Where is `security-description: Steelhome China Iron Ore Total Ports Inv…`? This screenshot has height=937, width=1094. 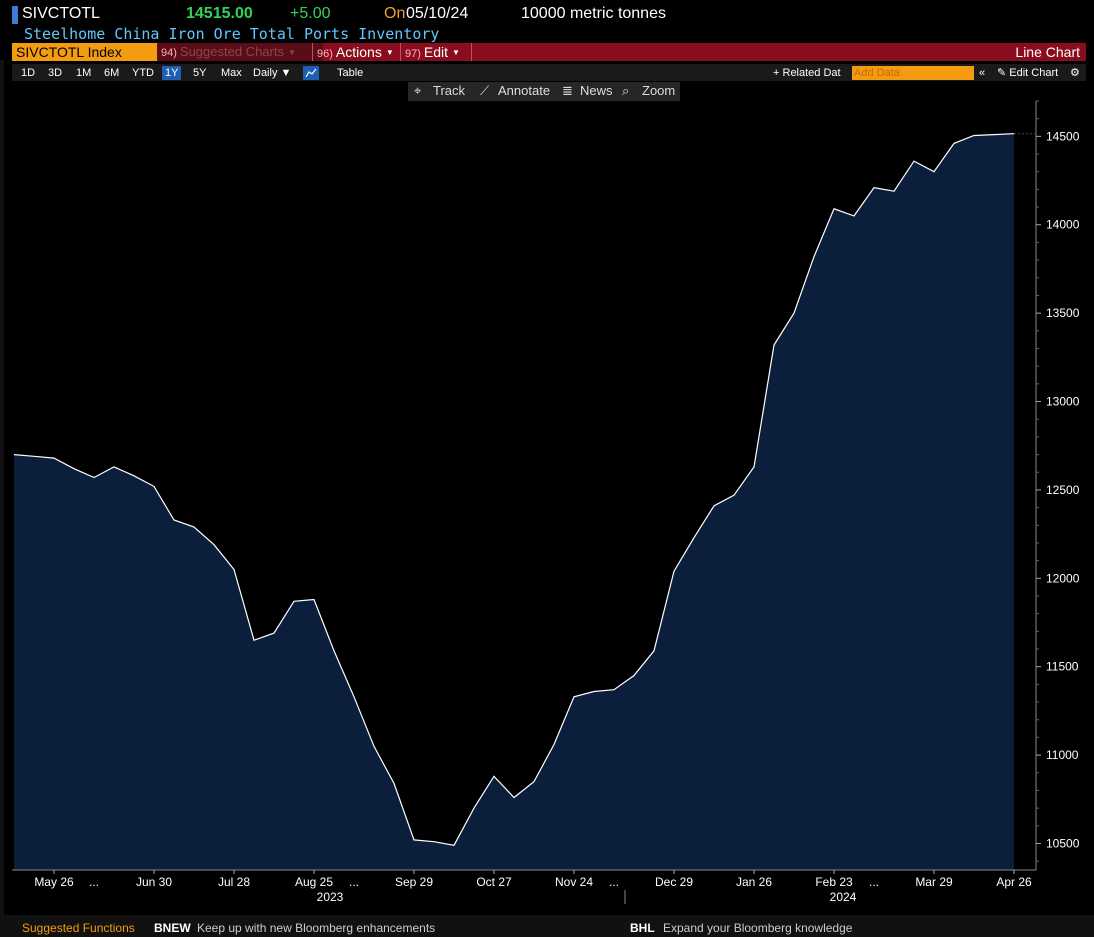 security-description: Steelhome China Iron Ore Total Ports Inv… is located at coordinates (232, 34).